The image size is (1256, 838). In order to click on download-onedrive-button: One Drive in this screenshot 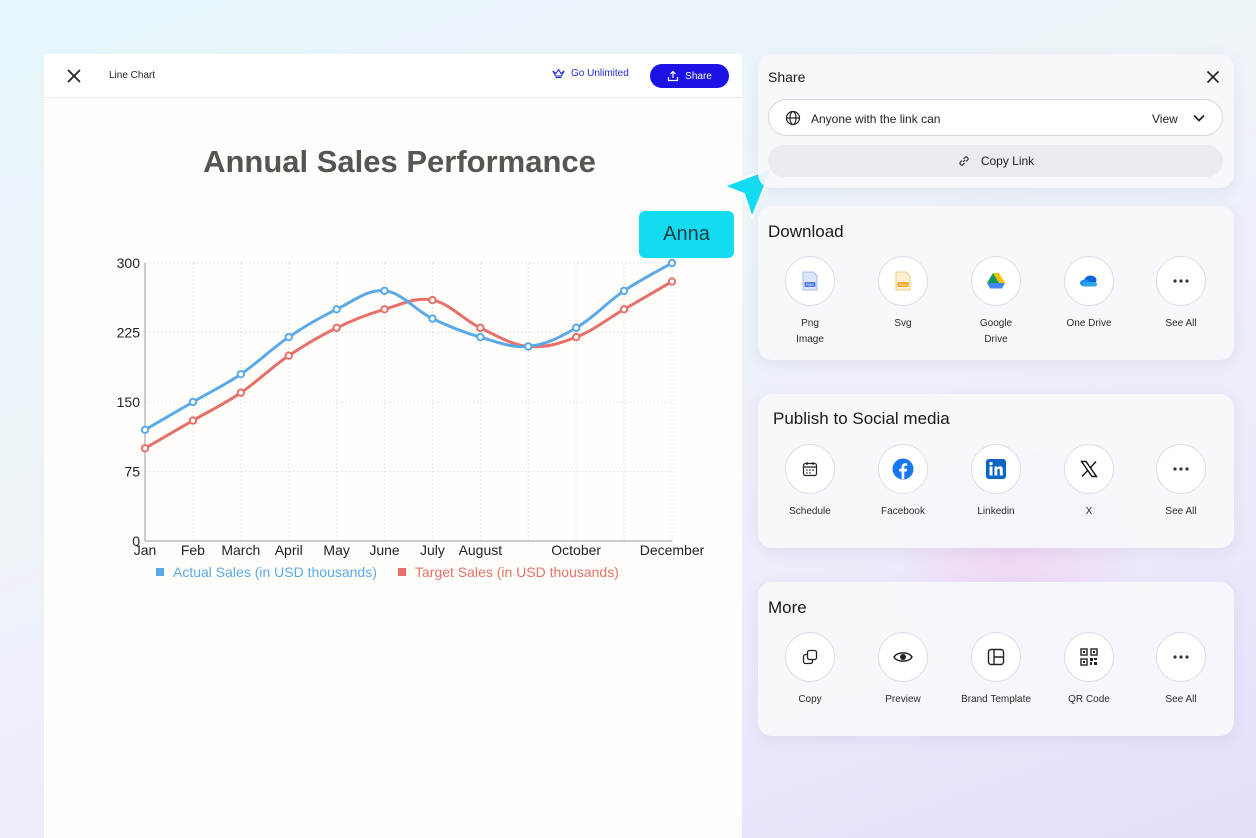, I will do `click(1089, 294)`.